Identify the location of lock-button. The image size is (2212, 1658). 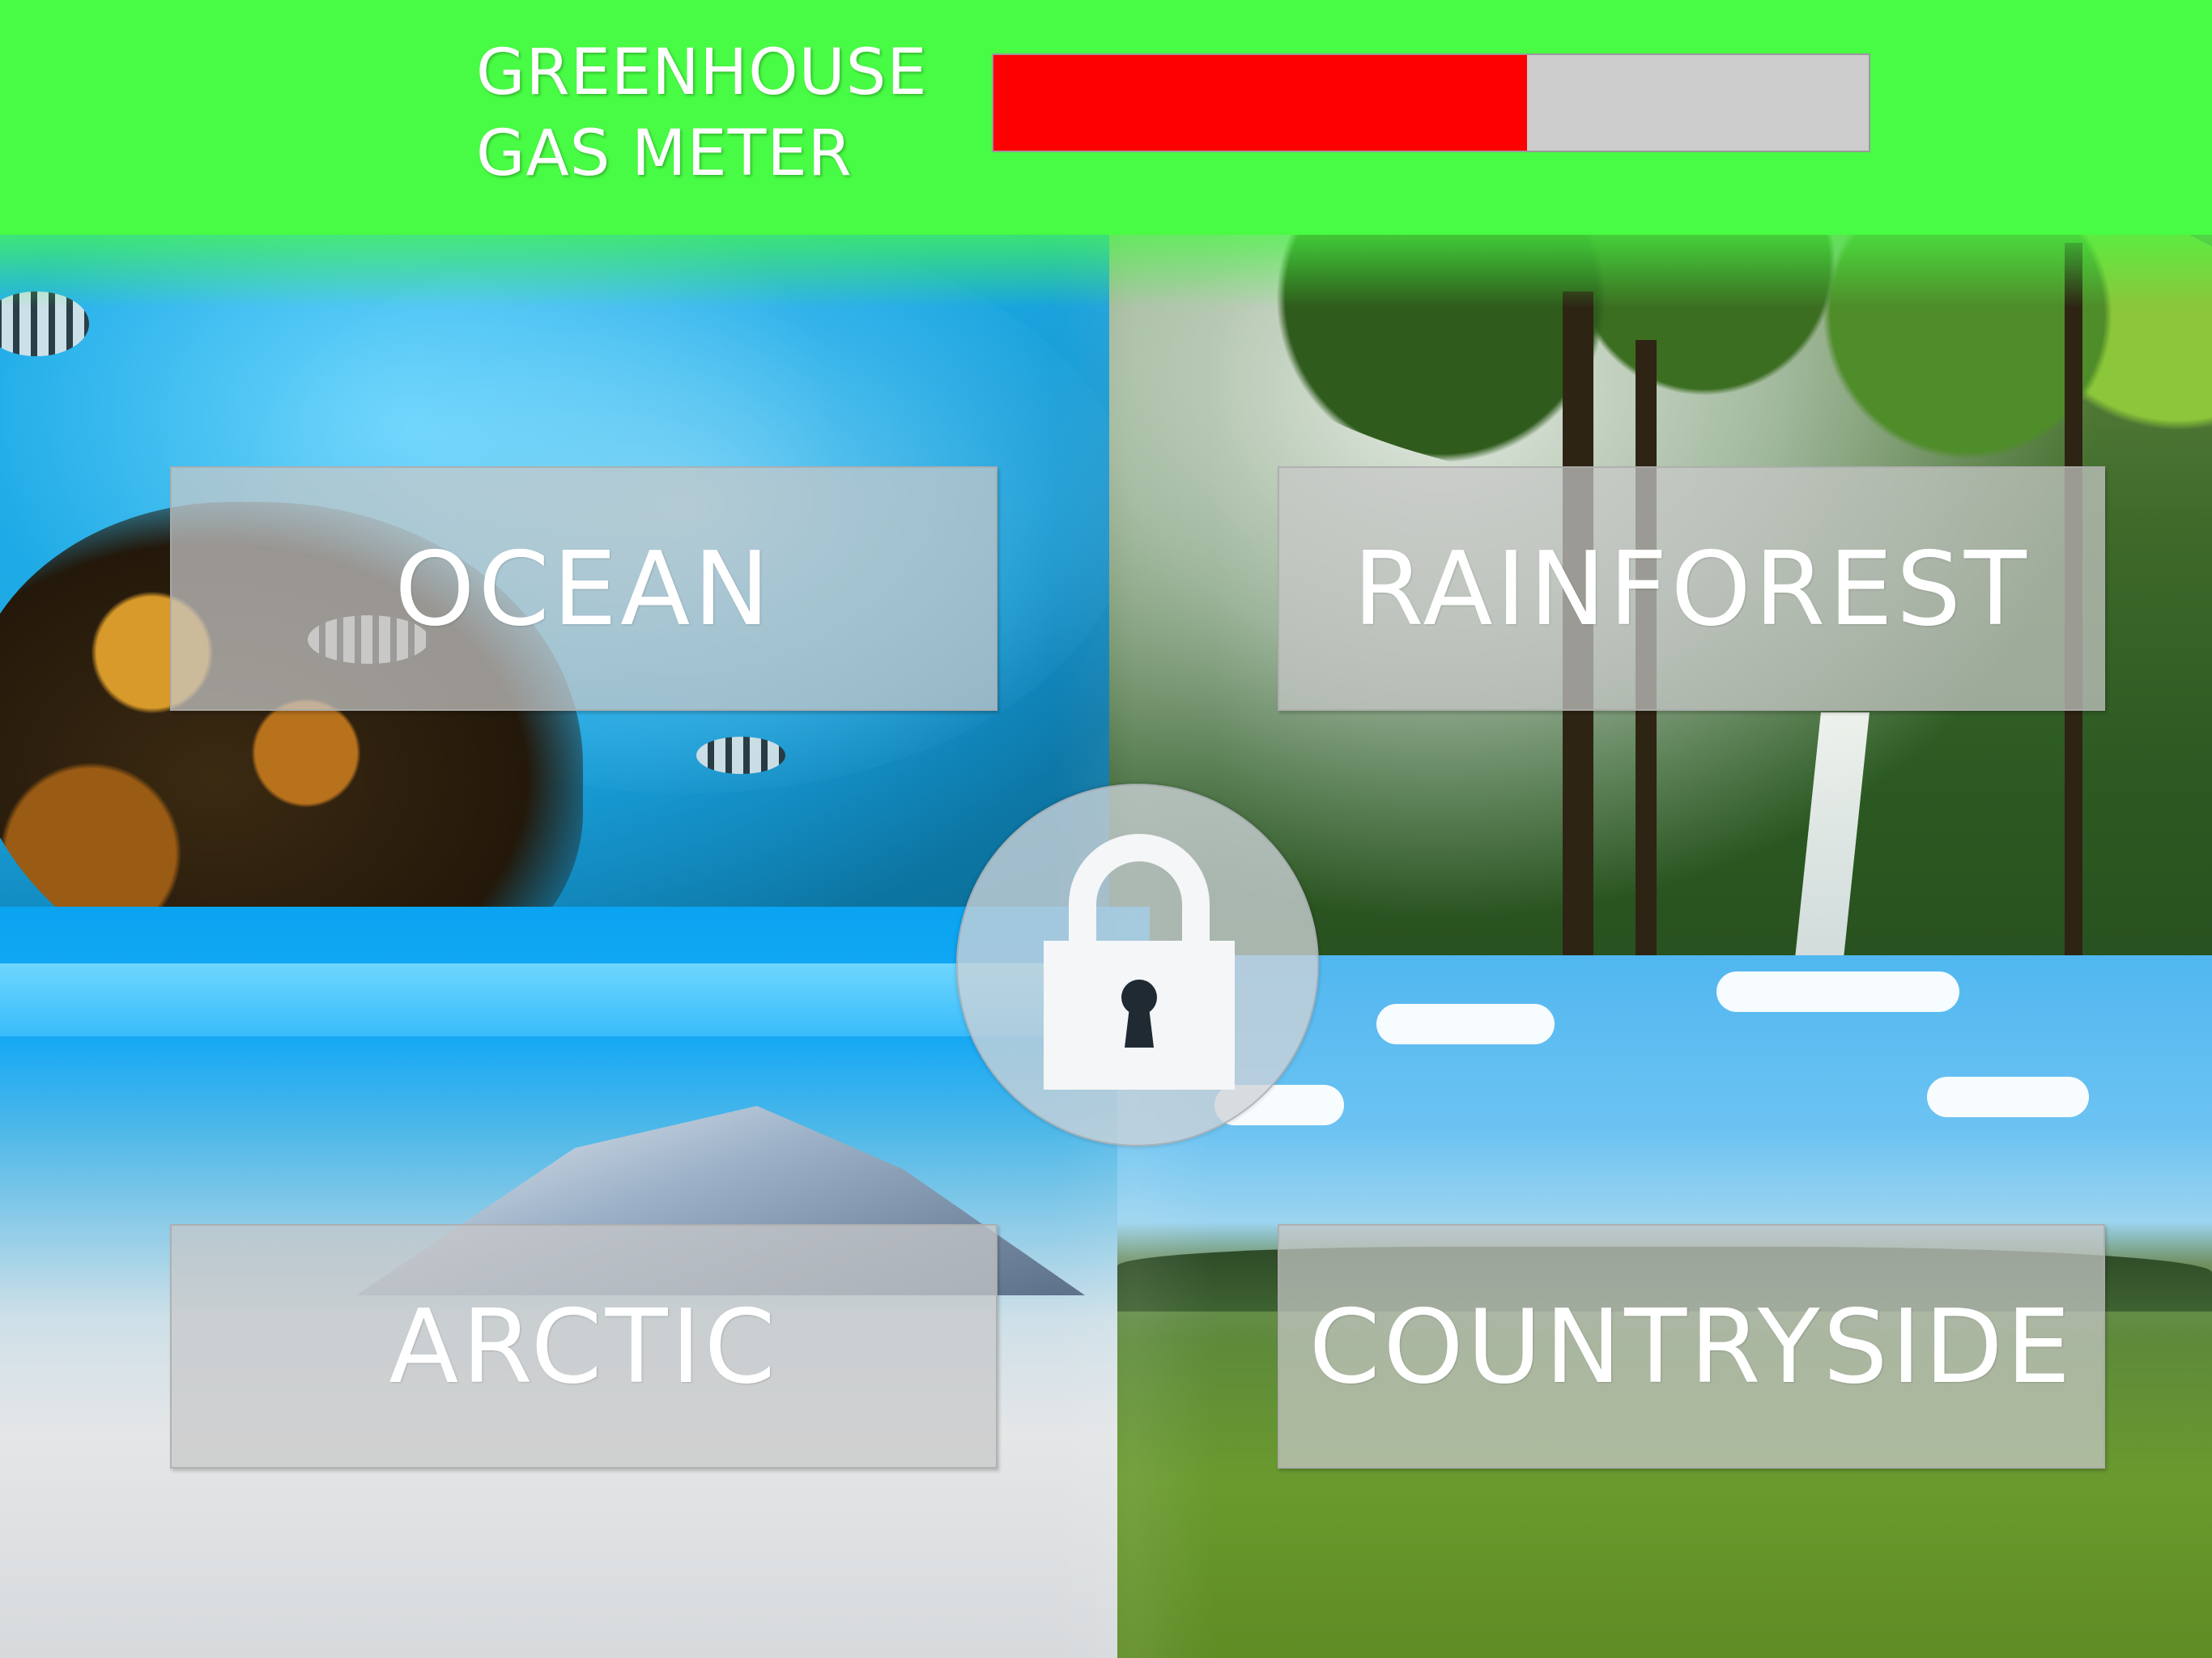
(1137, 965).